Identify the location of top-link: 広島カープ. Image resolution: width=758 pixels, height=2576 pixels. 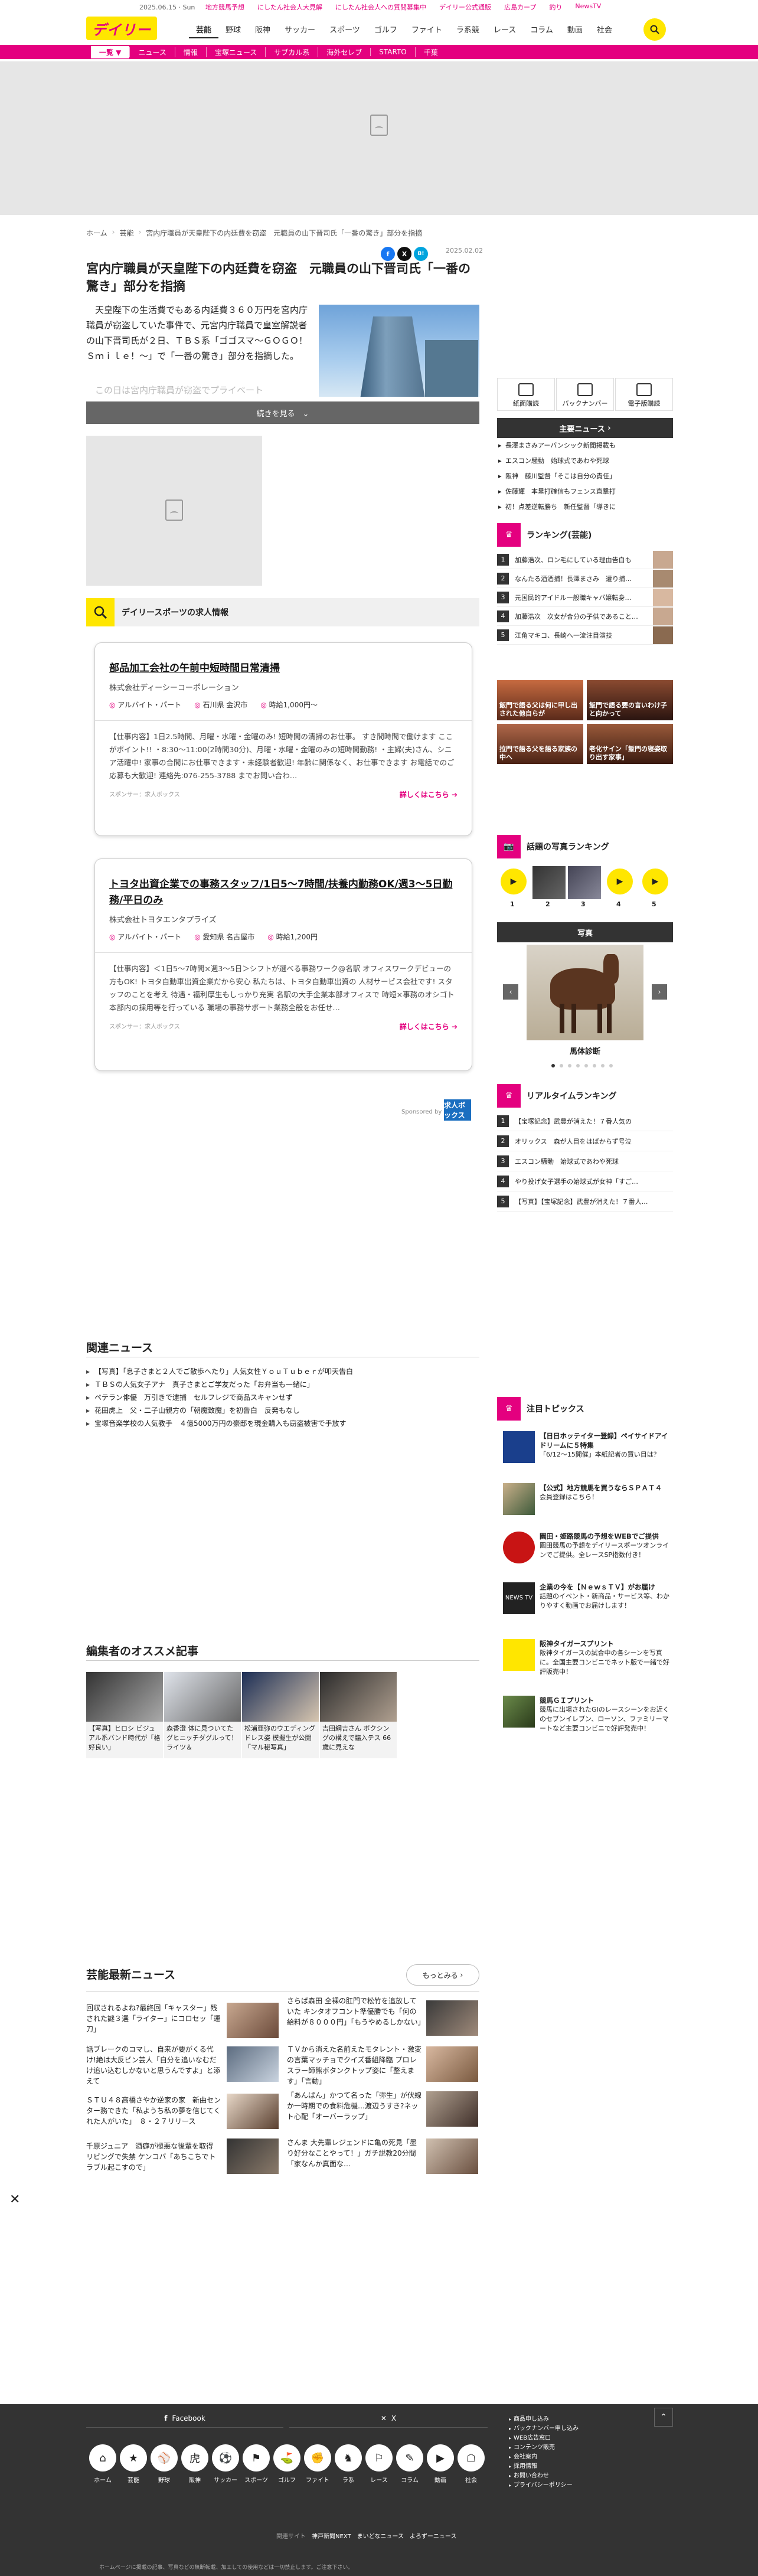
(520, 7).